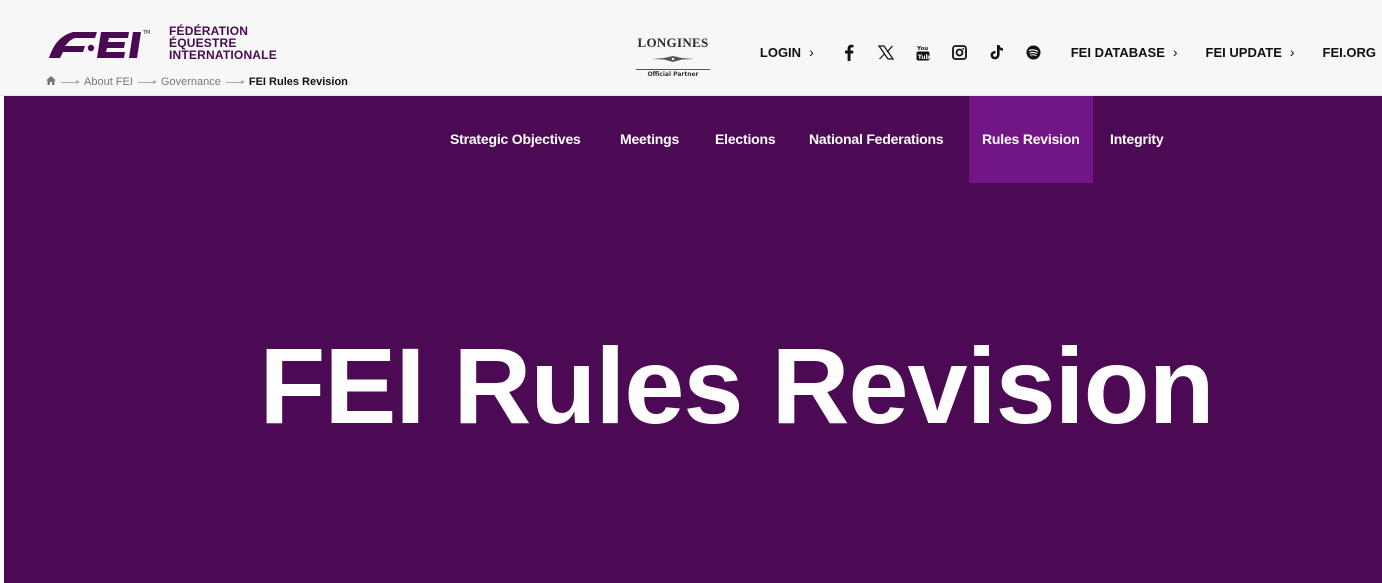 The height and width of the screenshot is (583, 1382). I want to click on partner-divider, so click(673, 69).